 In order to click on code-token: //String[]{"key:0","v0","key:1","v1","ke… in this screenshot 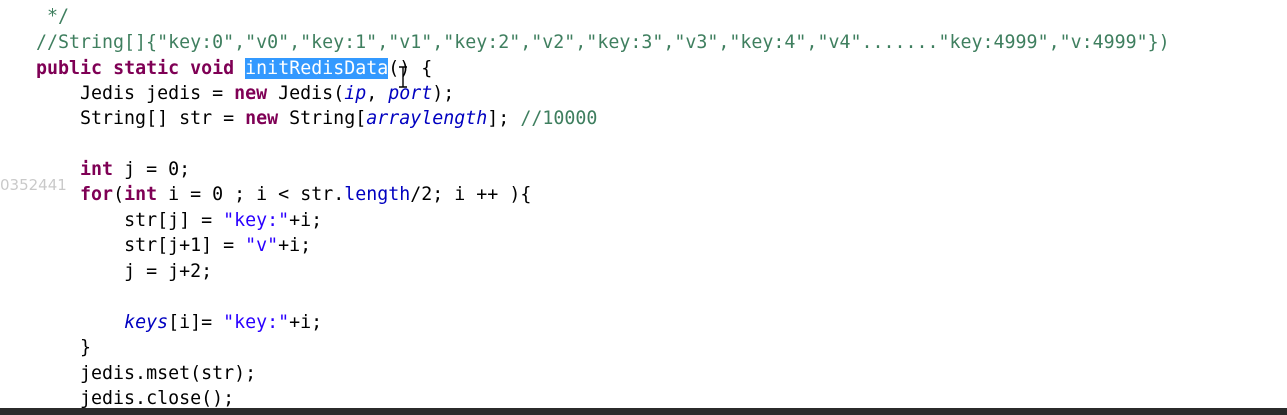, I will do `click(603, 42)`.